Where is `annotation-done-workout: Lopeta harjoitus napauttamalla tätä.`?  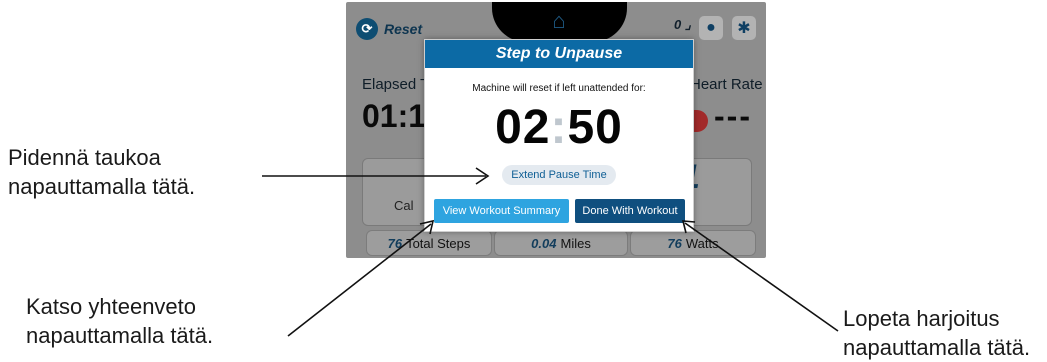
annotation-done-workout: Lopeta harjoitus napauttamalla tätä. is located at coordinates (936, 333).